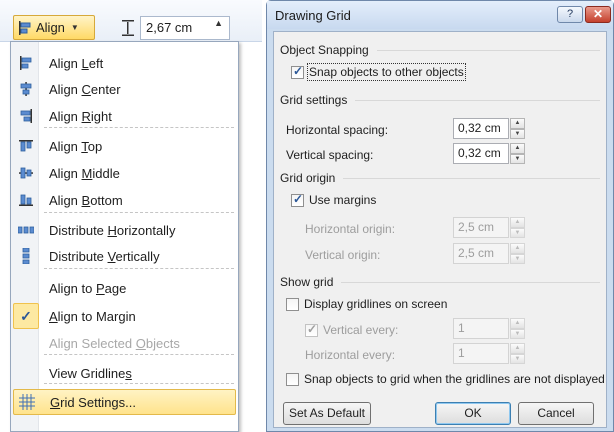  Describe the element at coordinates (517, 253) in the screenshot. I see `vertical-origin-spinner: ▲ ▼` at that location.